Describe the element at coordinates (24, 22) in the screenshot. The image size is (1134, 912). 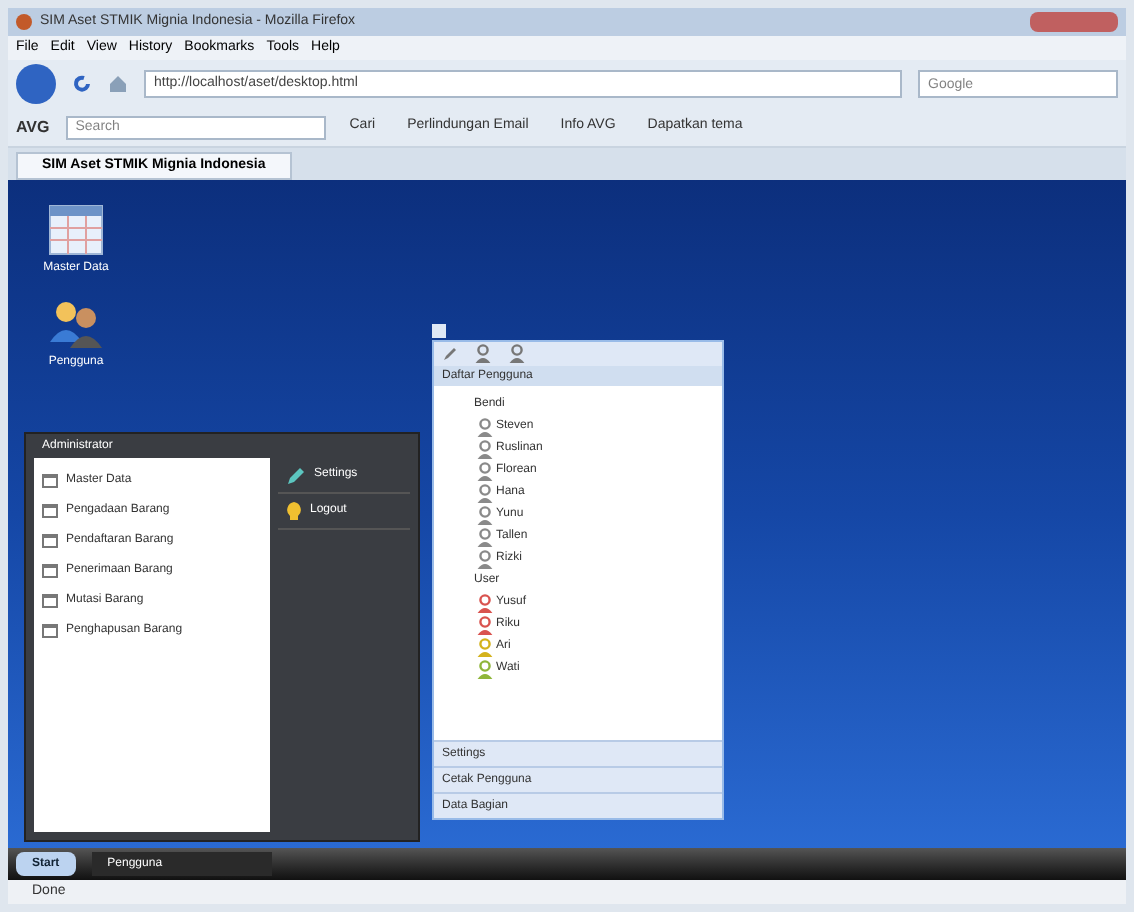
I see `browser-icon` at that location.